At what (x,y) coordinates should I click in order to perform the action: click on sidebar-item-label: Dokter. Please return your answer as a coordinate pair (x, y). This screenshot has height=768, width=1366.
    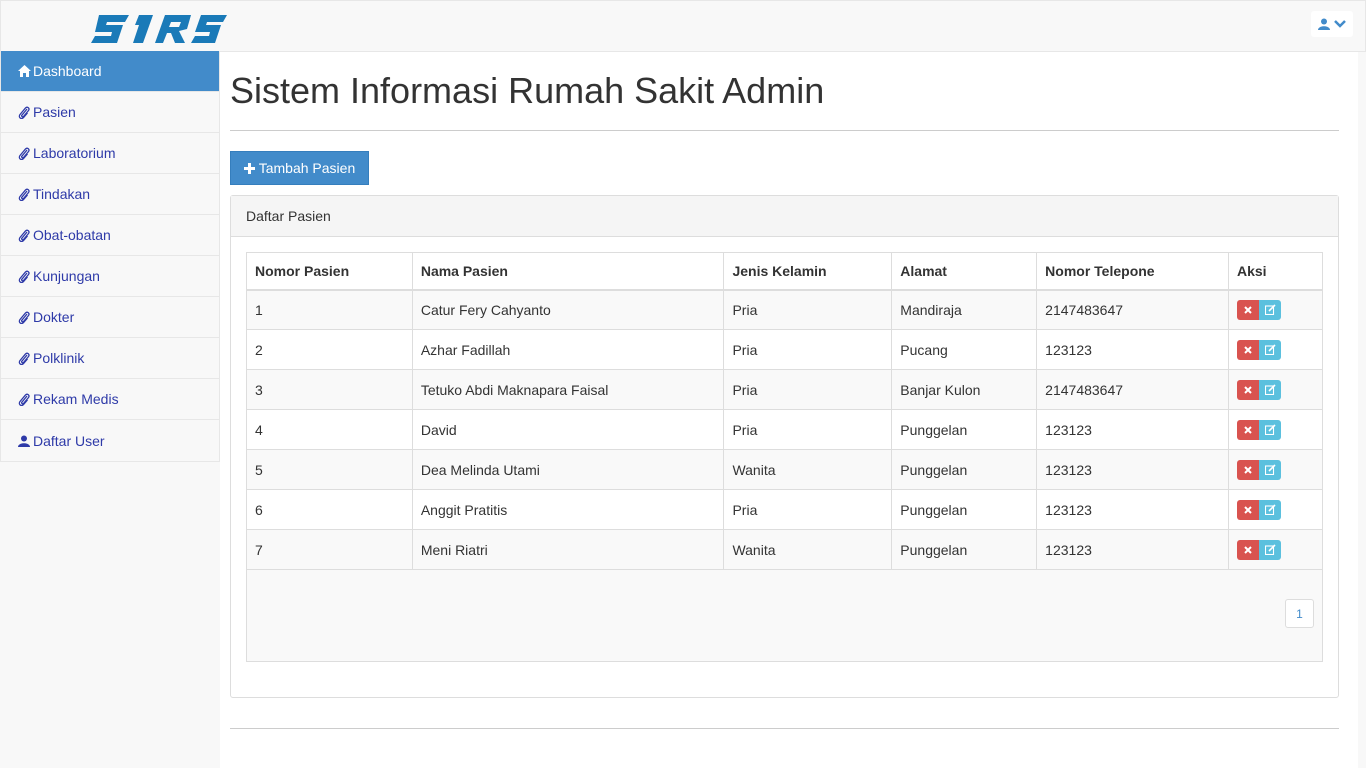
    Looking at the image, I should click on (54, 317).